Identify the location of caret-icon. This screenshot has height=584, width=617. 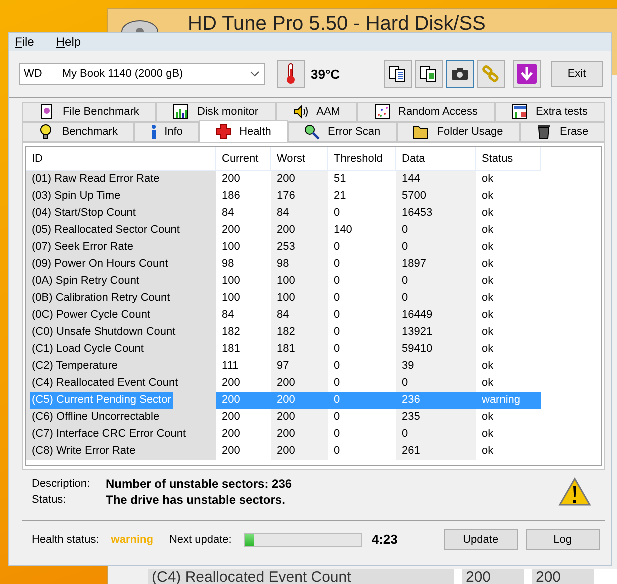
(255, 74).